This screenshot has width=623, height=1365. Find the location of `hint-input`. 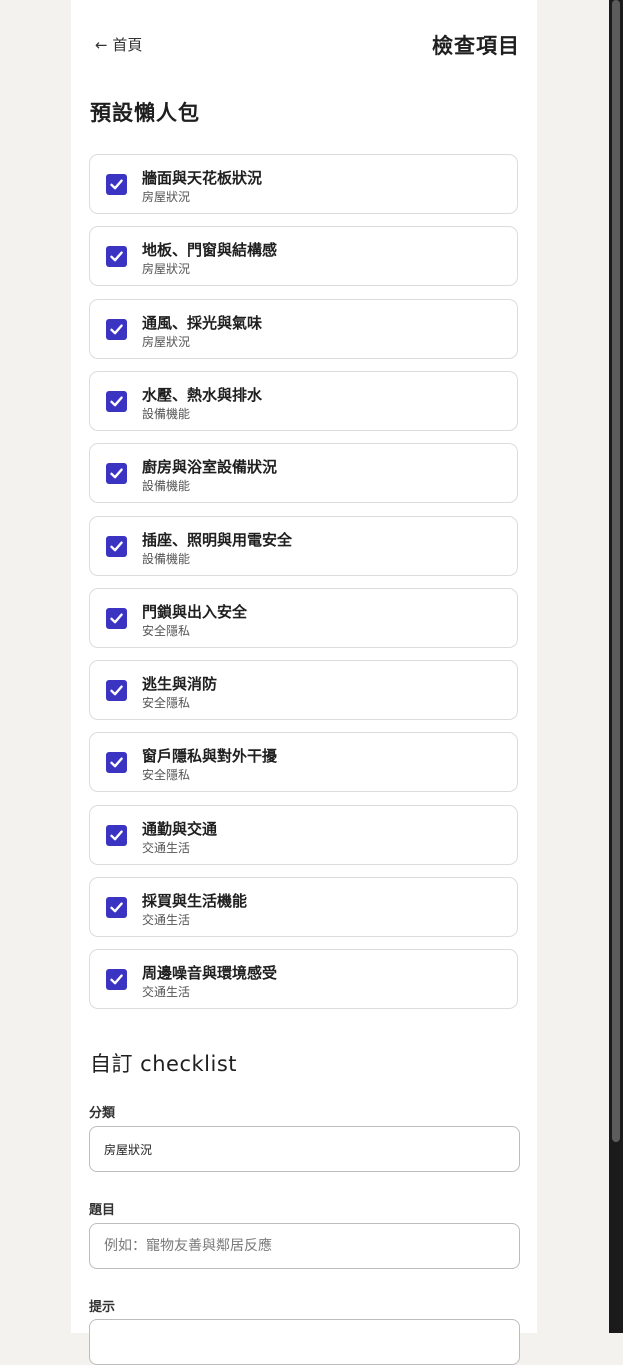

hint-input is located at coordinates (304, 1342).